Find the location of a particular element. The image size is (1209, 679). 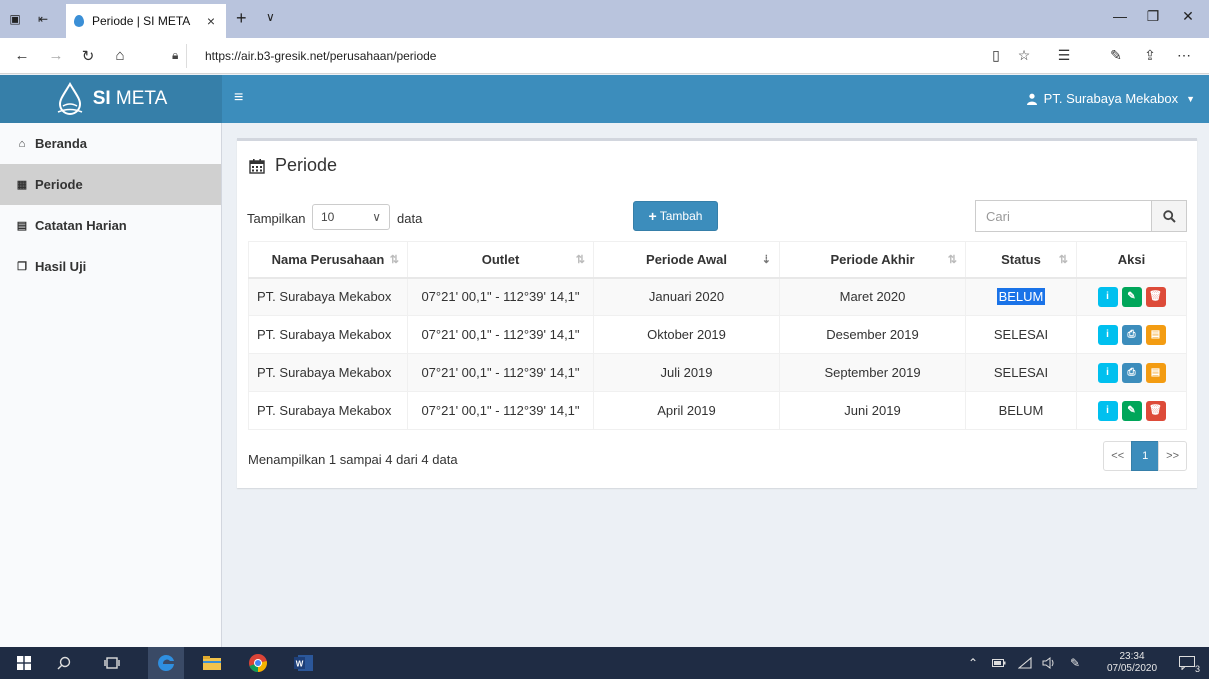

app-logo: SI META is located at coordinates (111, 99).